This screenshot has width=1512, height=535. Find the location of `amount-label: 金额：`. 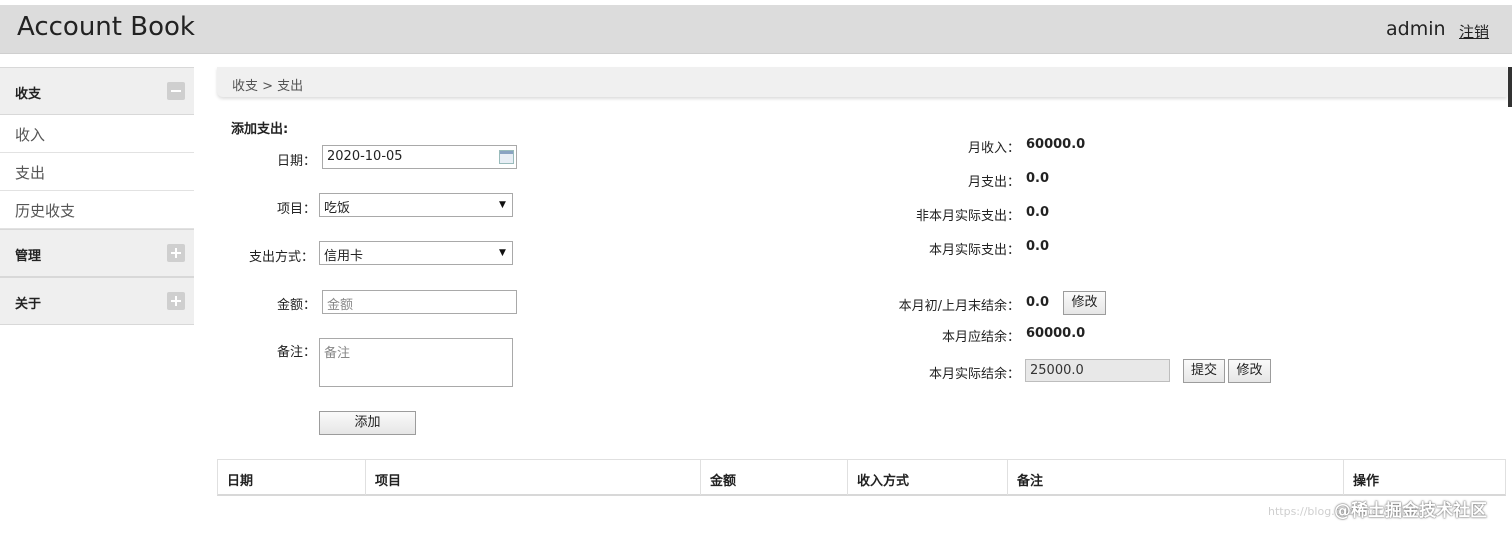

amount-label: 金额： is located at coordinates (297, 305).